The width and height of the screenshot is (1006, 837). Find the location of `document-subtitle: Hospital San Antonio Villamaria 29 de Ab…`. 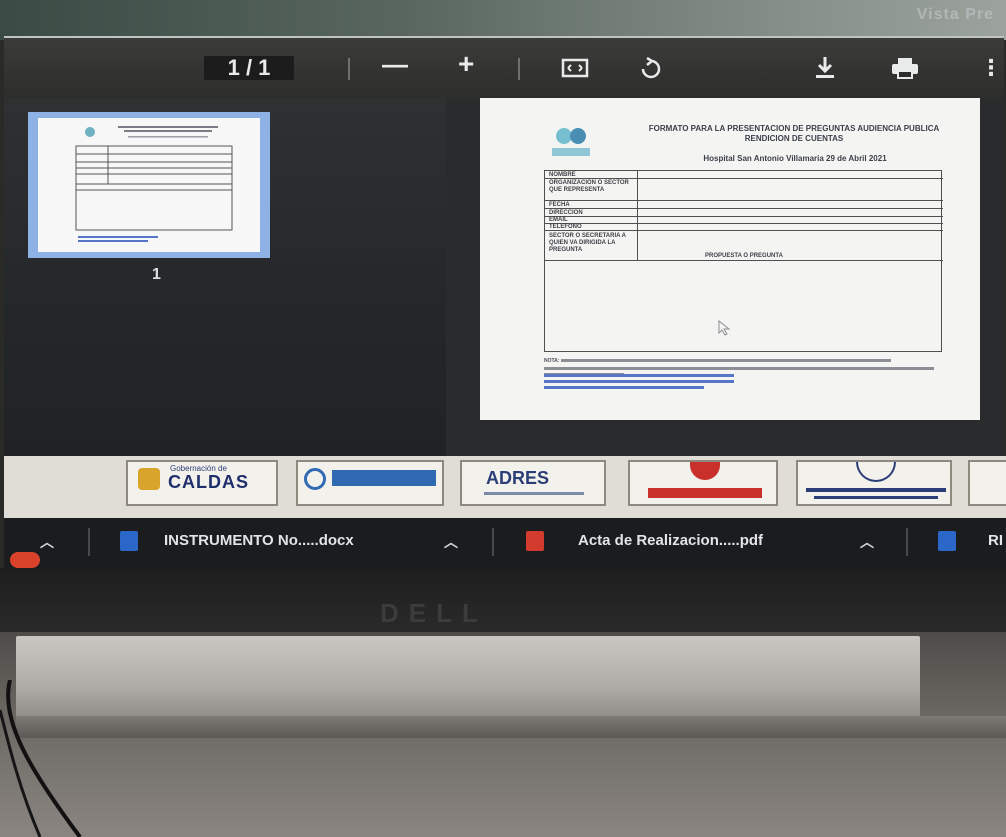

document-subtitle: Hospital San Antonio Villamaria 29 de Ab… is located at coordinates (795, 158).